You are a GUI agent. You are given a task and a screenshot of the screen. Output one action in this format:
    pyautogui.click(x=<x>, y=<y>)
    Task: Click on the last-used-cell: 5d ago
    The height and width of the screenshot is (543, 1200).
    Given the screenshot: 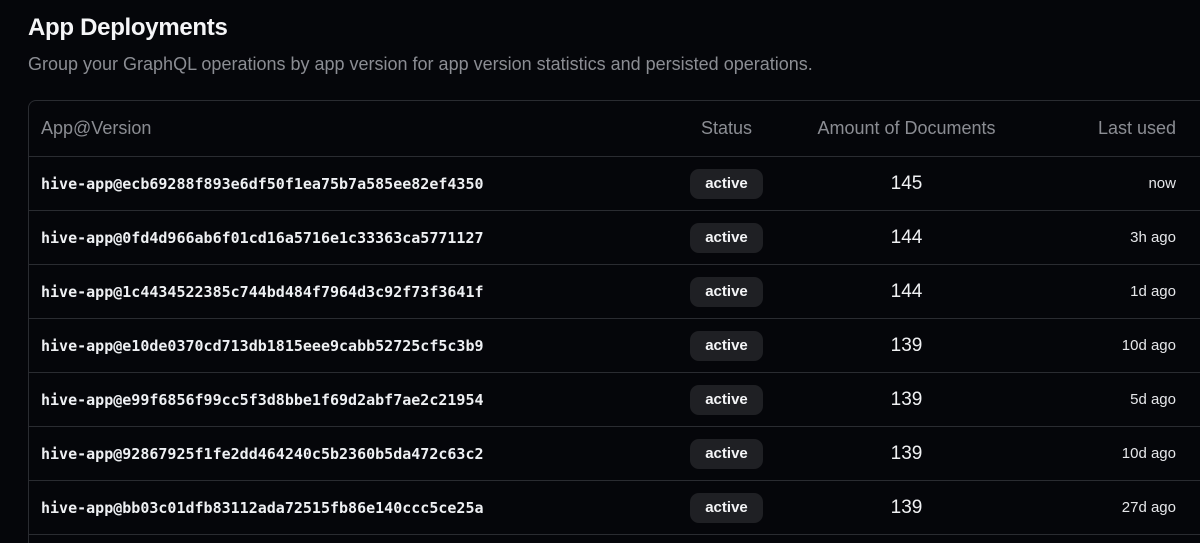 What is the action you would take?
    pyautogui.click(x=1124, y=399)
    